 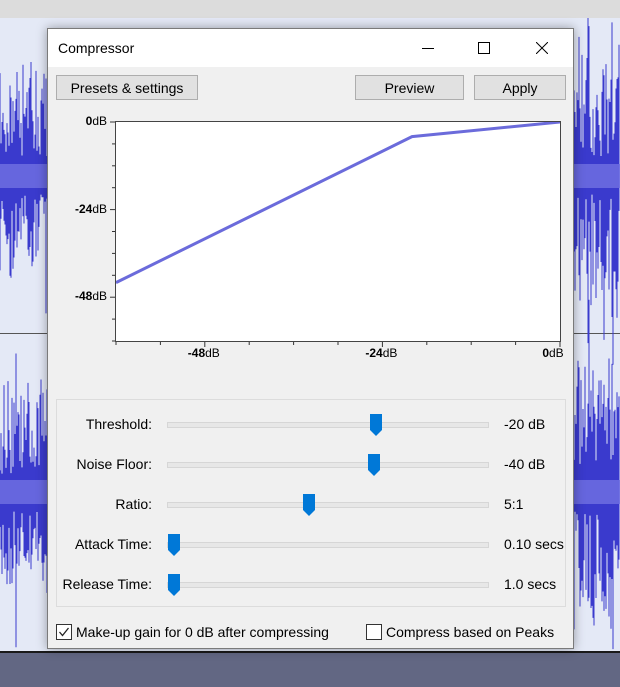 What do you see at coordinates (310, 9) in the screenshot?
I see `audacity-toolbar-strip` at bounding box center [310, 9].